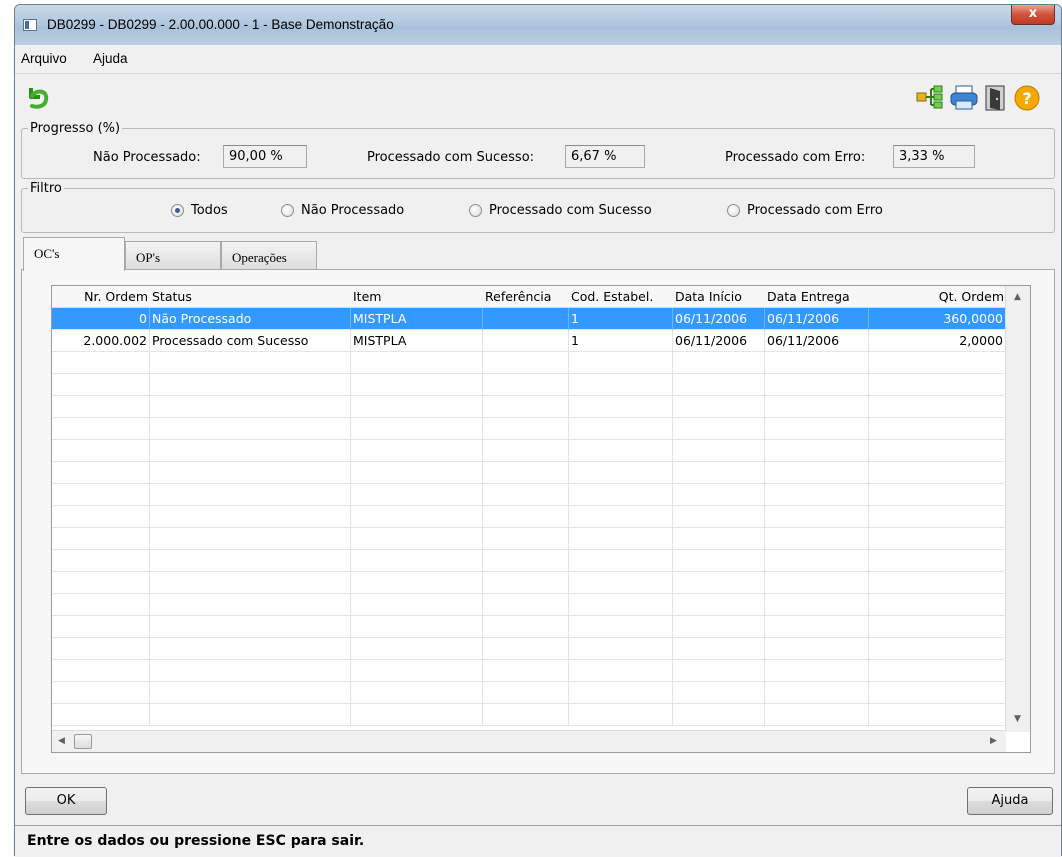  I want to click on table-cell: MISTPLA, so click(417, 341).